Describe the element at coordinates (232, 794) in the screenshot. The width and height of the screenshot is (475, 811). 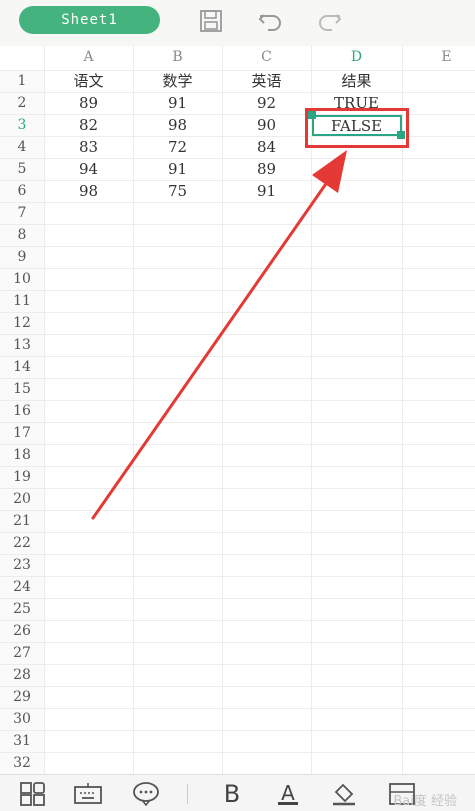
I see `bold-icon: B` at that location.